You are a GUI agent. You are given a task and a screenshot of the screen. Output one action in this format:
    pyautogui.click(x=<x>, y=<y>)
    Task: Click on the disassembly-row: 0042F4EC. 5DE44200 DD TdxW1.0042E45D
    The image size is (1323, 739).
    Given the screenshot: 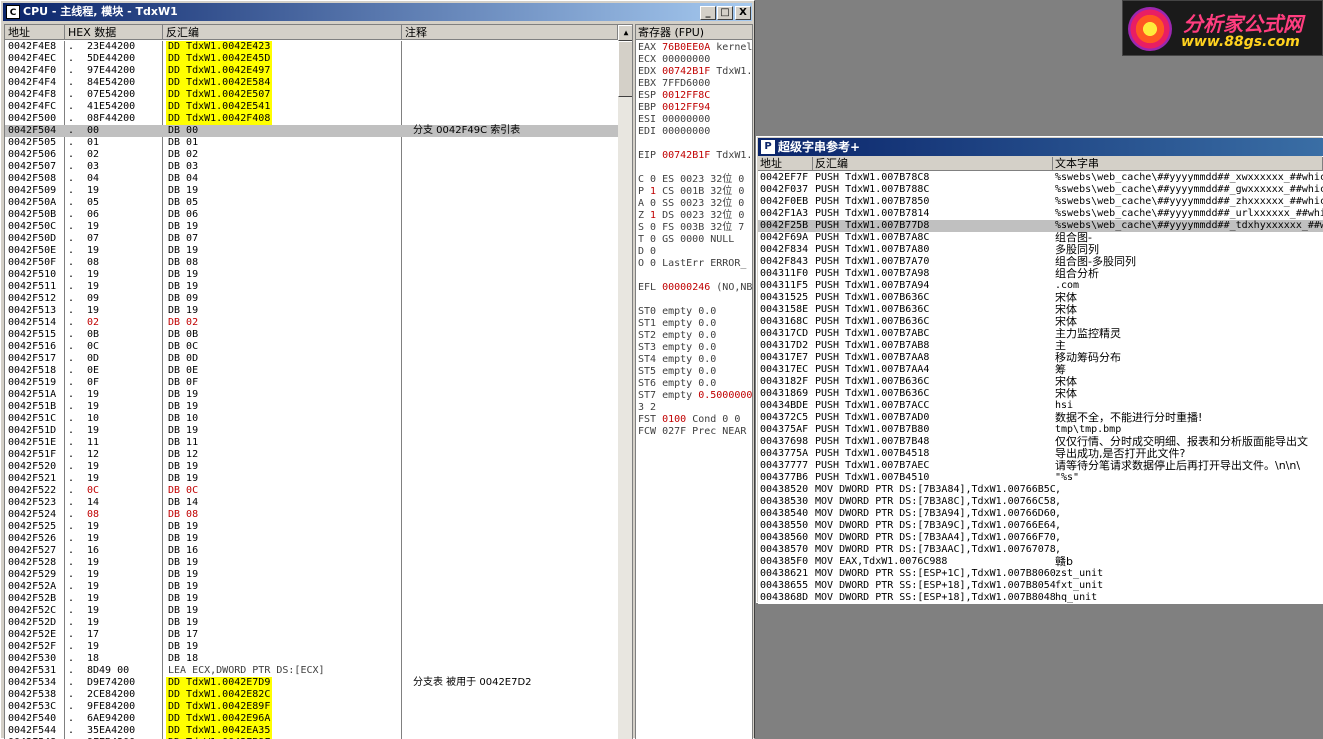 What is the action you would take?
    pyautogui.click(x=311, y=59)
    